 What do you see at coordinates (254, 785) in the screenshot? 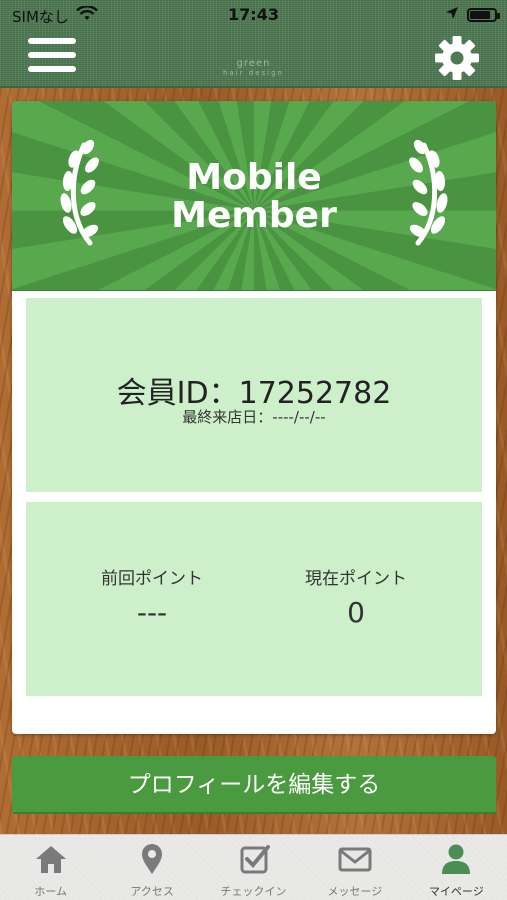
I see `edit-profile-button: プロフィールを編集する` at bounding box center [254, 785].